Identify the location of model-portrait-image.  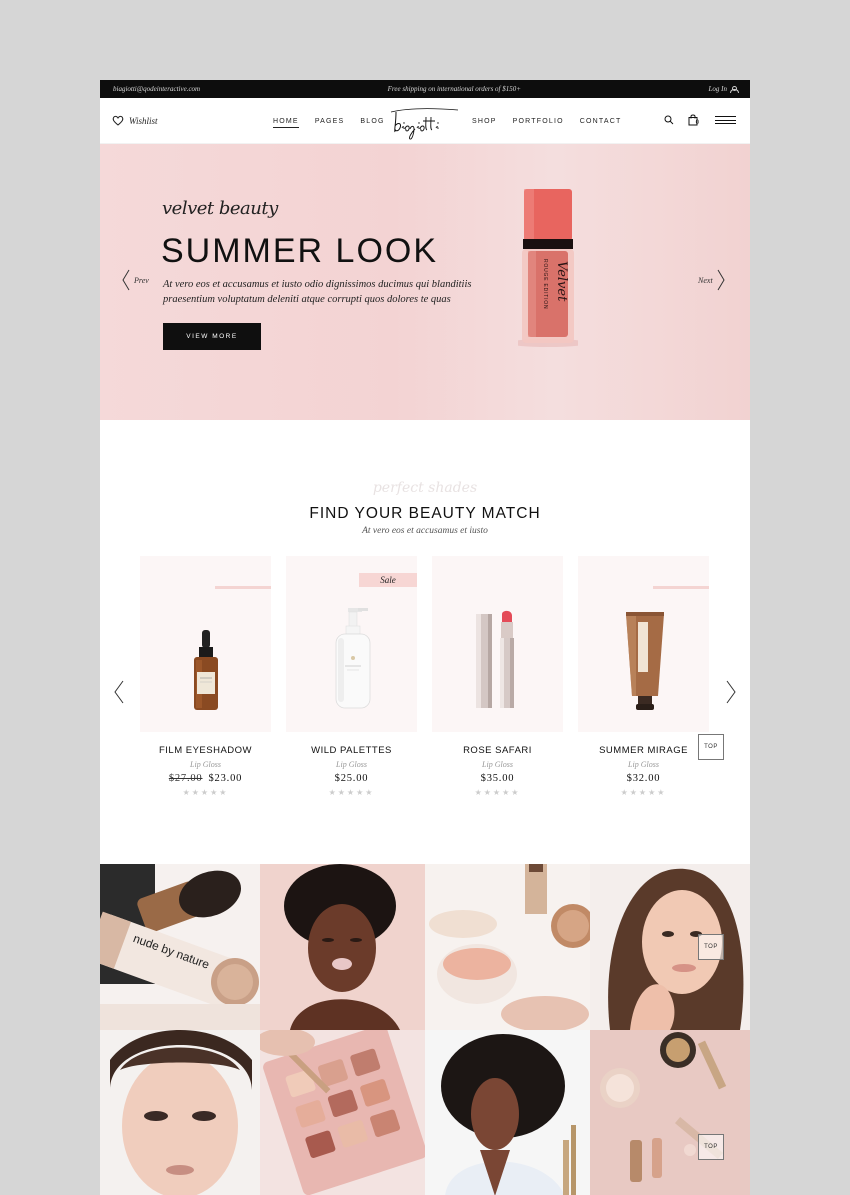
(342, 947).